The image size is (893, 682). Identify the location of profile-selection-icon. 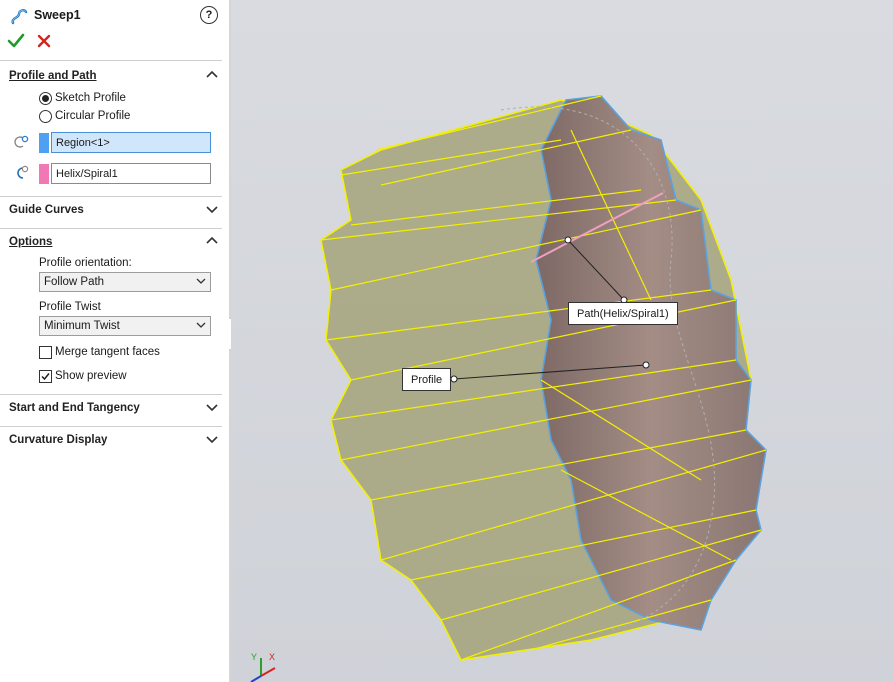
(21, 141).